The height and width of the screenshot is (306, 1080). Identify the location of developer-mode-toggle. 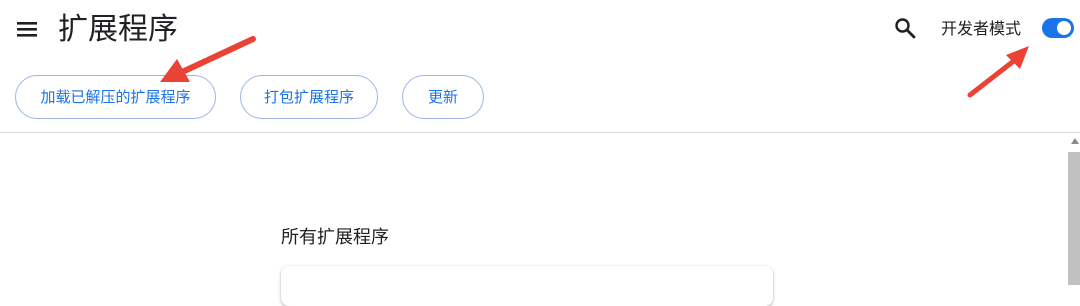
(1058, 28).